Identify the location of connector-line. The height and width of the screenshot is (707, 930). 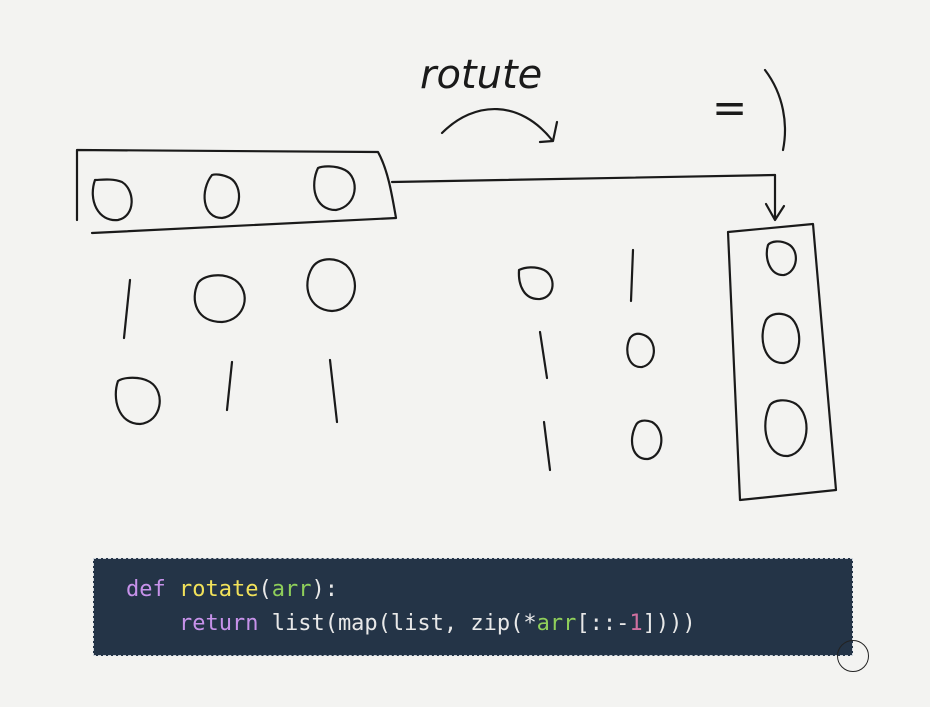
(583, 178).